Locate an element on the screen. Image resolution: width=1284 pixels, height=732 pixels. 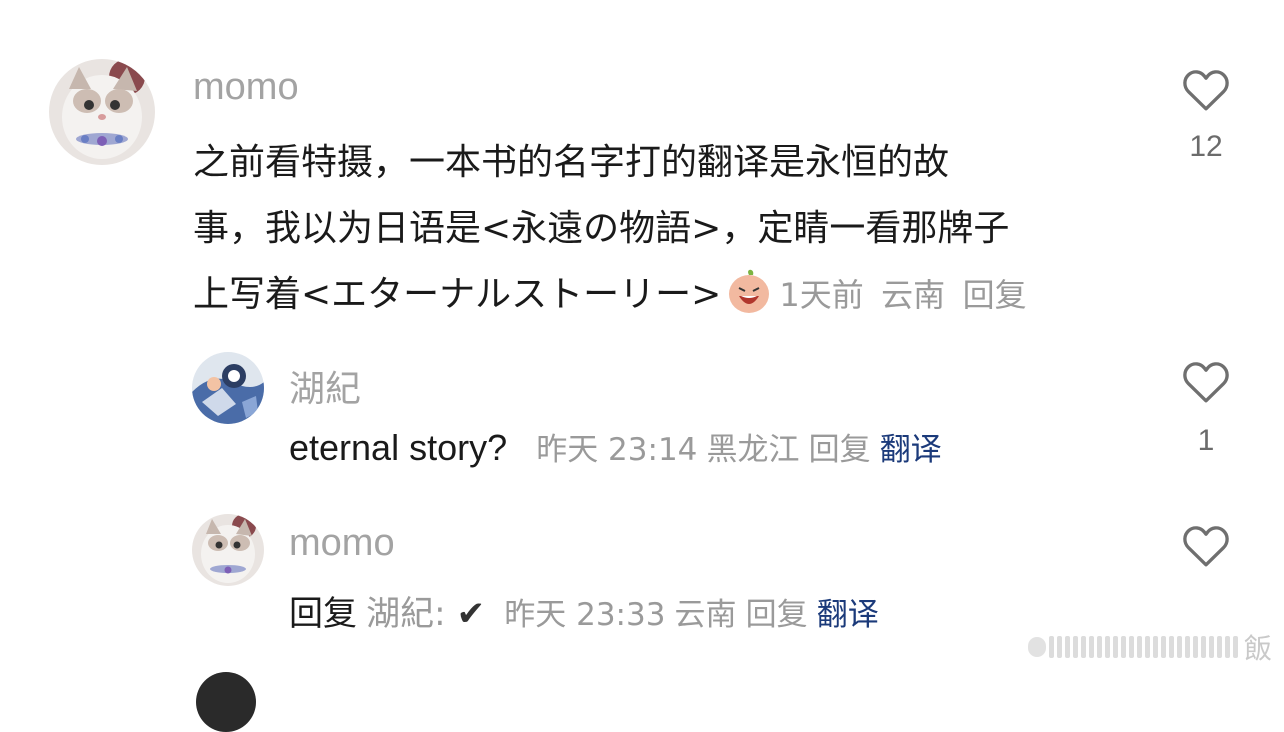
watermark-text: 飯 is located at coordinates (1257, 648).